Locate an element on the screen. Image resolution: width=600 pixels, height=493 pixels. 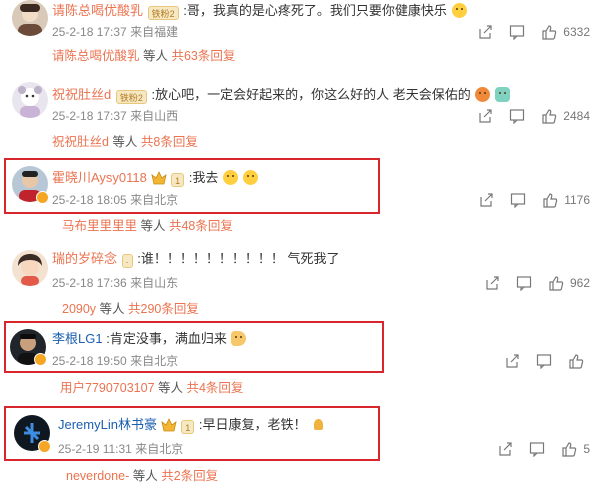
action-bar: 2484 is located at coordinates (526, 116).